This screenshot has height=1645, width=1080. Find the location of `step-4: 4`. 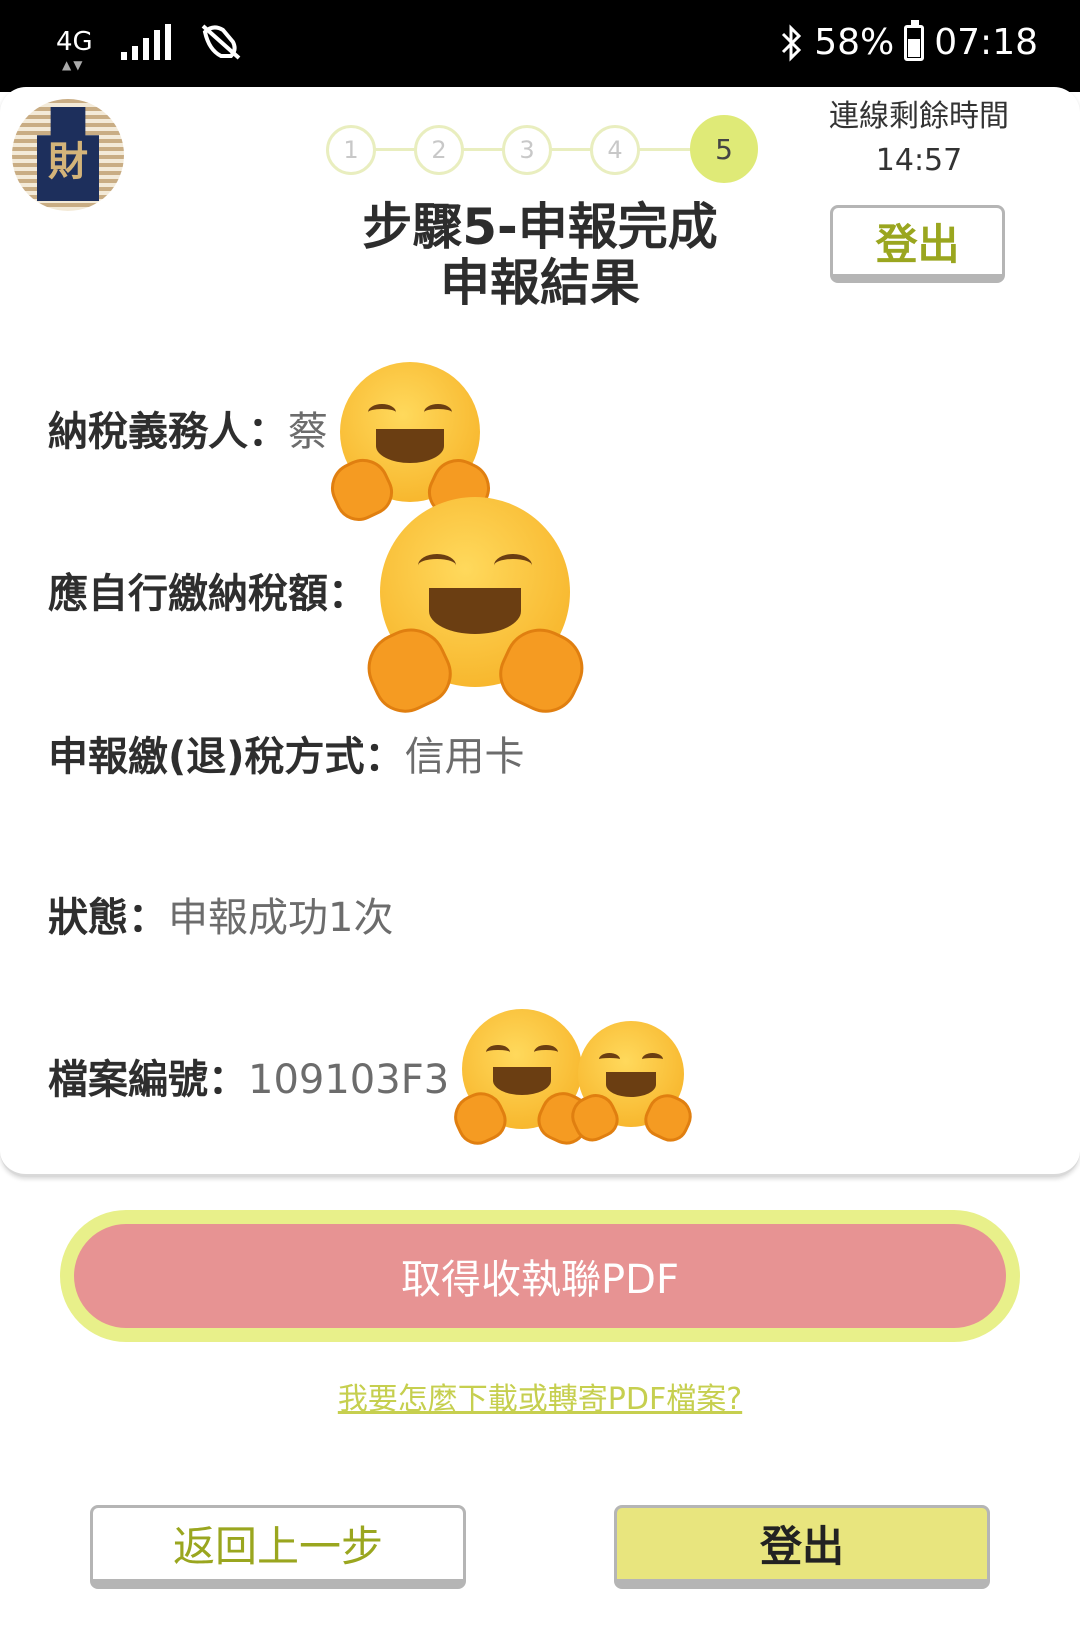

step-4: 4 is located at coordinates (615, 150).